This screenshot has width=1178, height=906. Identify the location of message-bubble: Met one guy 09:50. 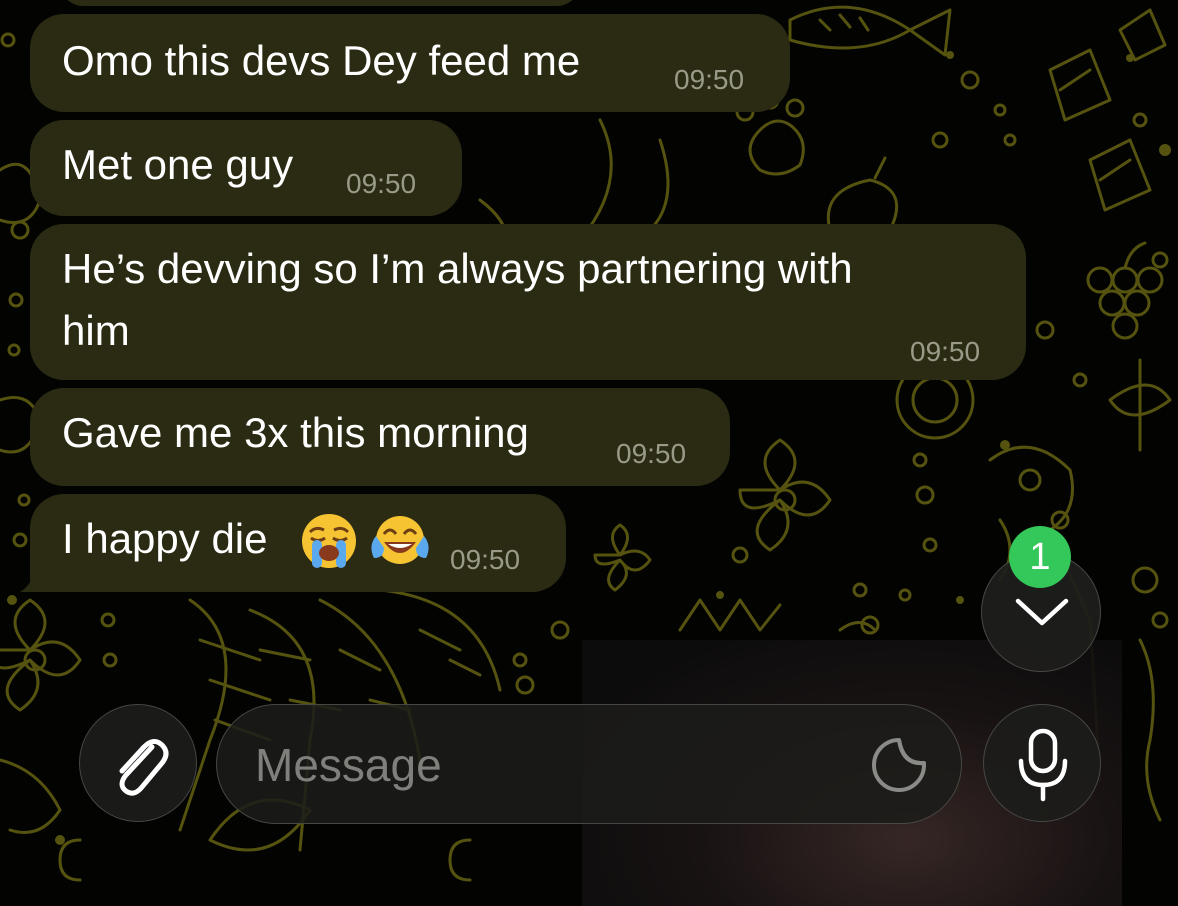
(246, 168).